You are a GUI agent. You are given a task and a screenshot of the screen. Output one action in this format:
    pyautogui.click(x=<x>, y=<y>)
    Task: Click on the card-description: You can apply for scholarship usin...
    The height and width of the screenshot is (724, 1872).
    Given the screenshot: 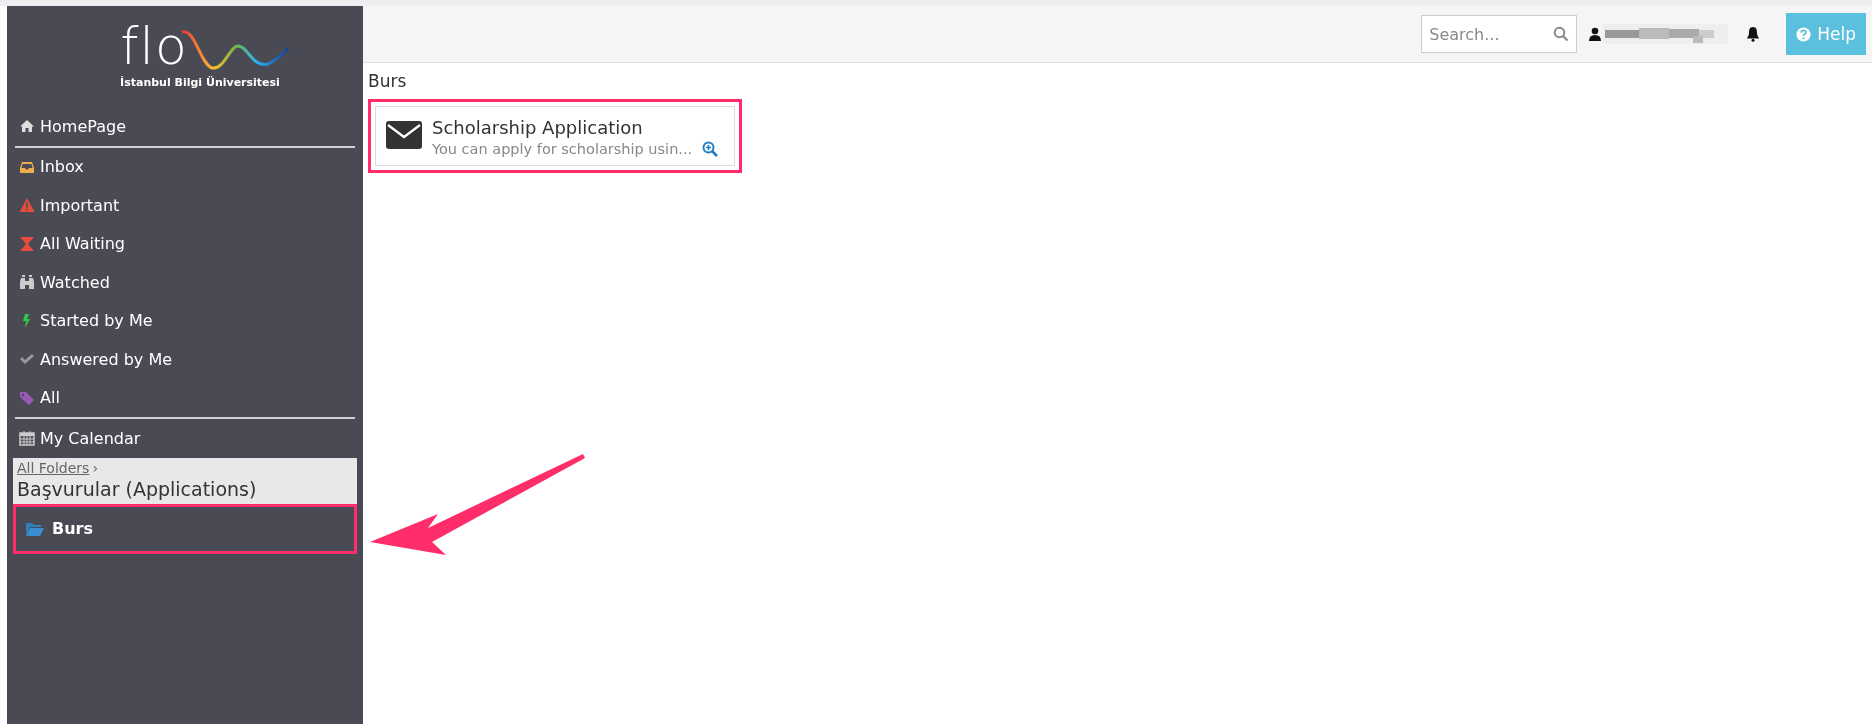 What is the action you would take?
    pyautogui.click(x=562, y=149)
    